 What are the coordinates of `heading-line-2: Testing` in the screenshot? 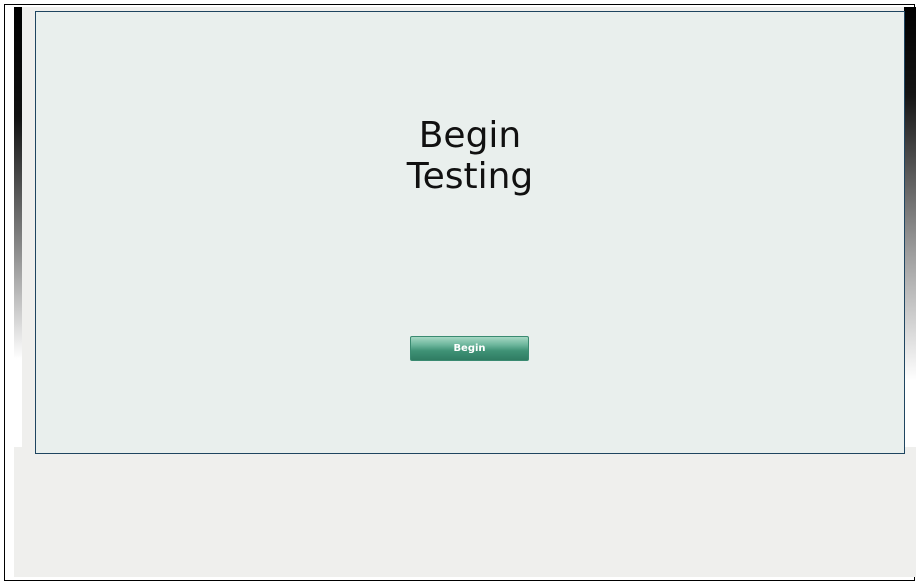 It's located at (470, 176).